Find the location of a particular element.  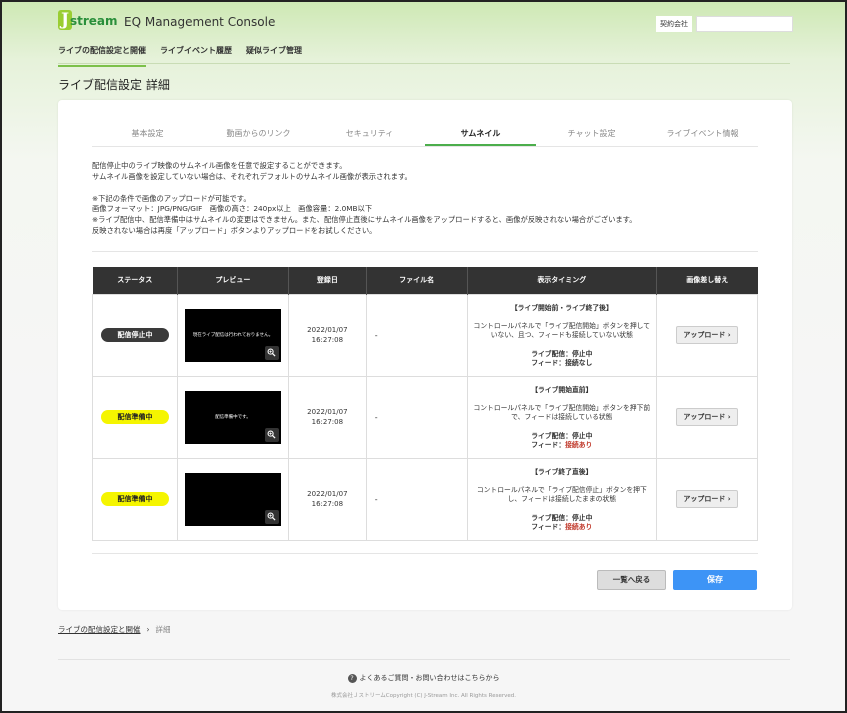

feed-value: 接続なし is located at coordinates (579, 362).